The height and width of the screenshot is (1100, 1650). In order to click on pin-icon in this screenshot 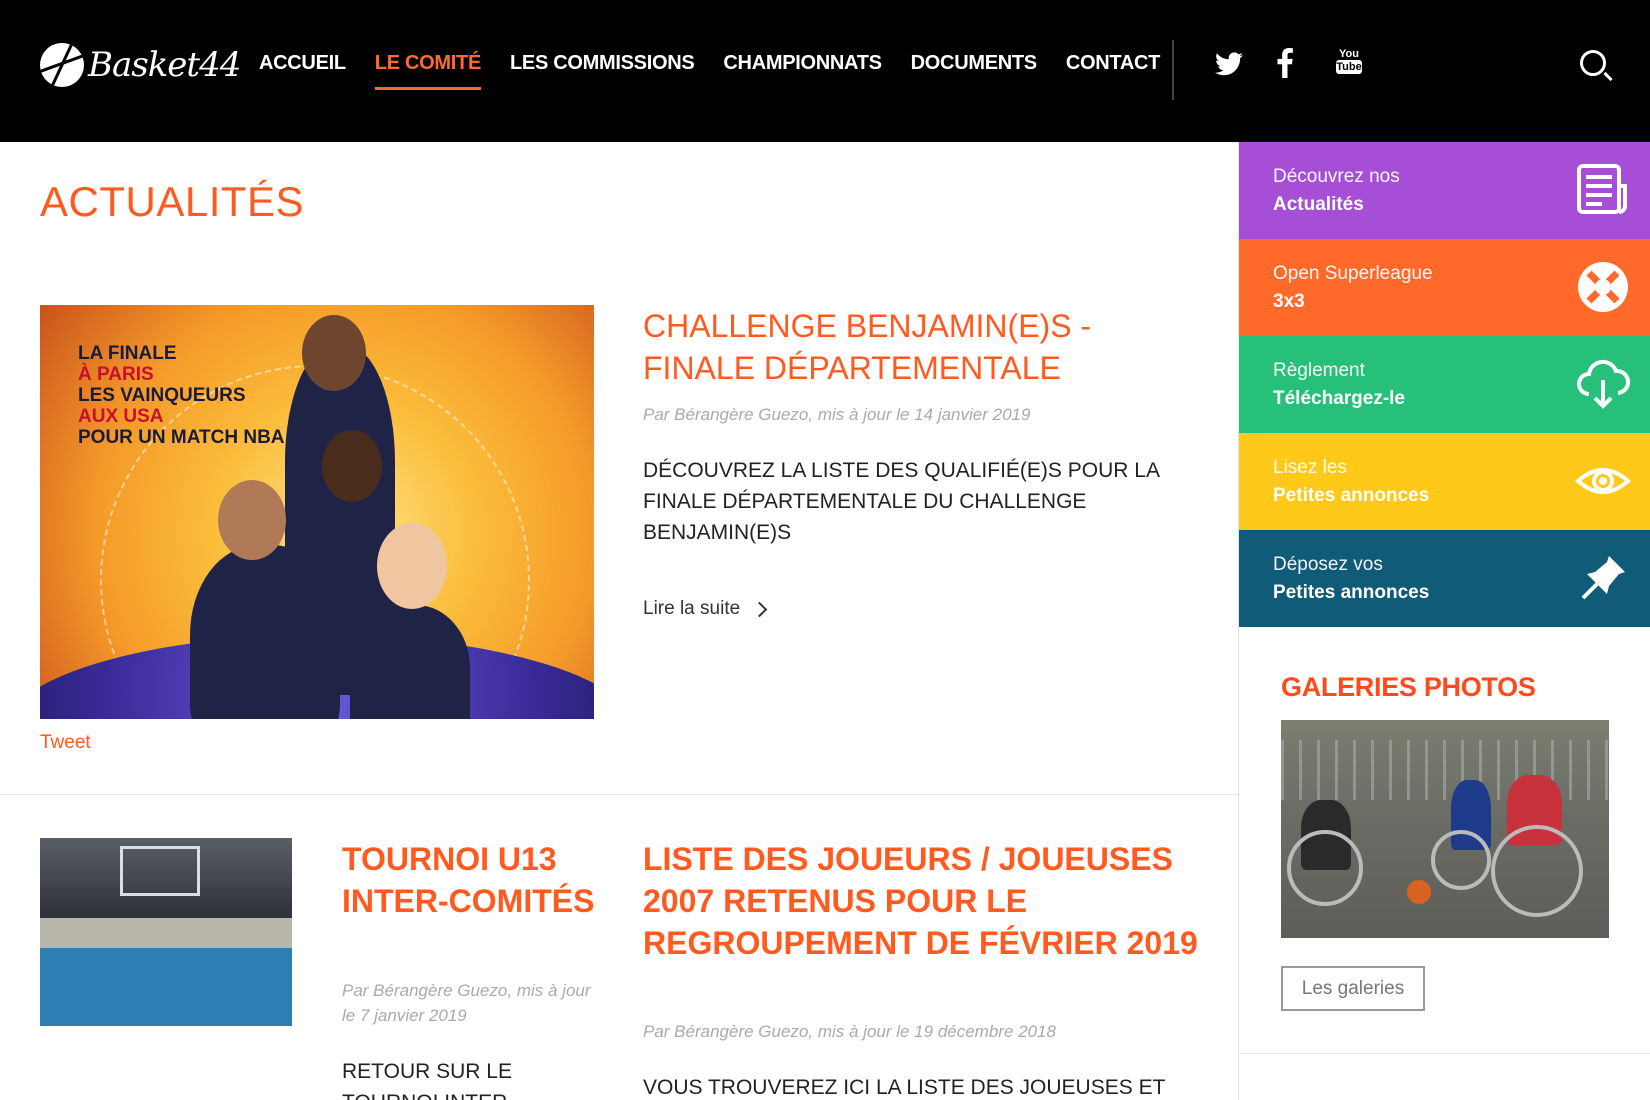, I will do `click(1603, 578)`.